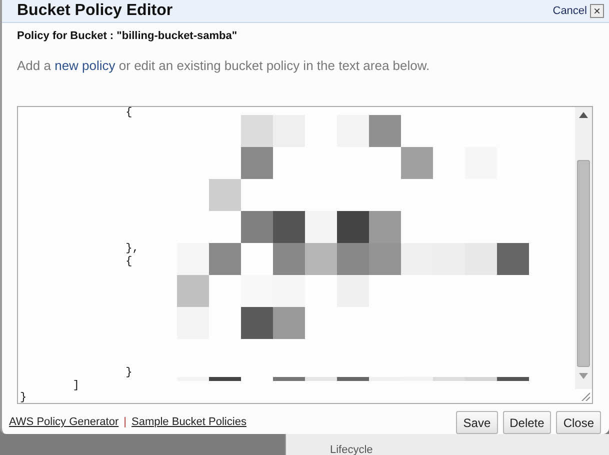  Describe the element at coordinates (597, 11) in the screenshot. I see `close-button: ×` at that location.